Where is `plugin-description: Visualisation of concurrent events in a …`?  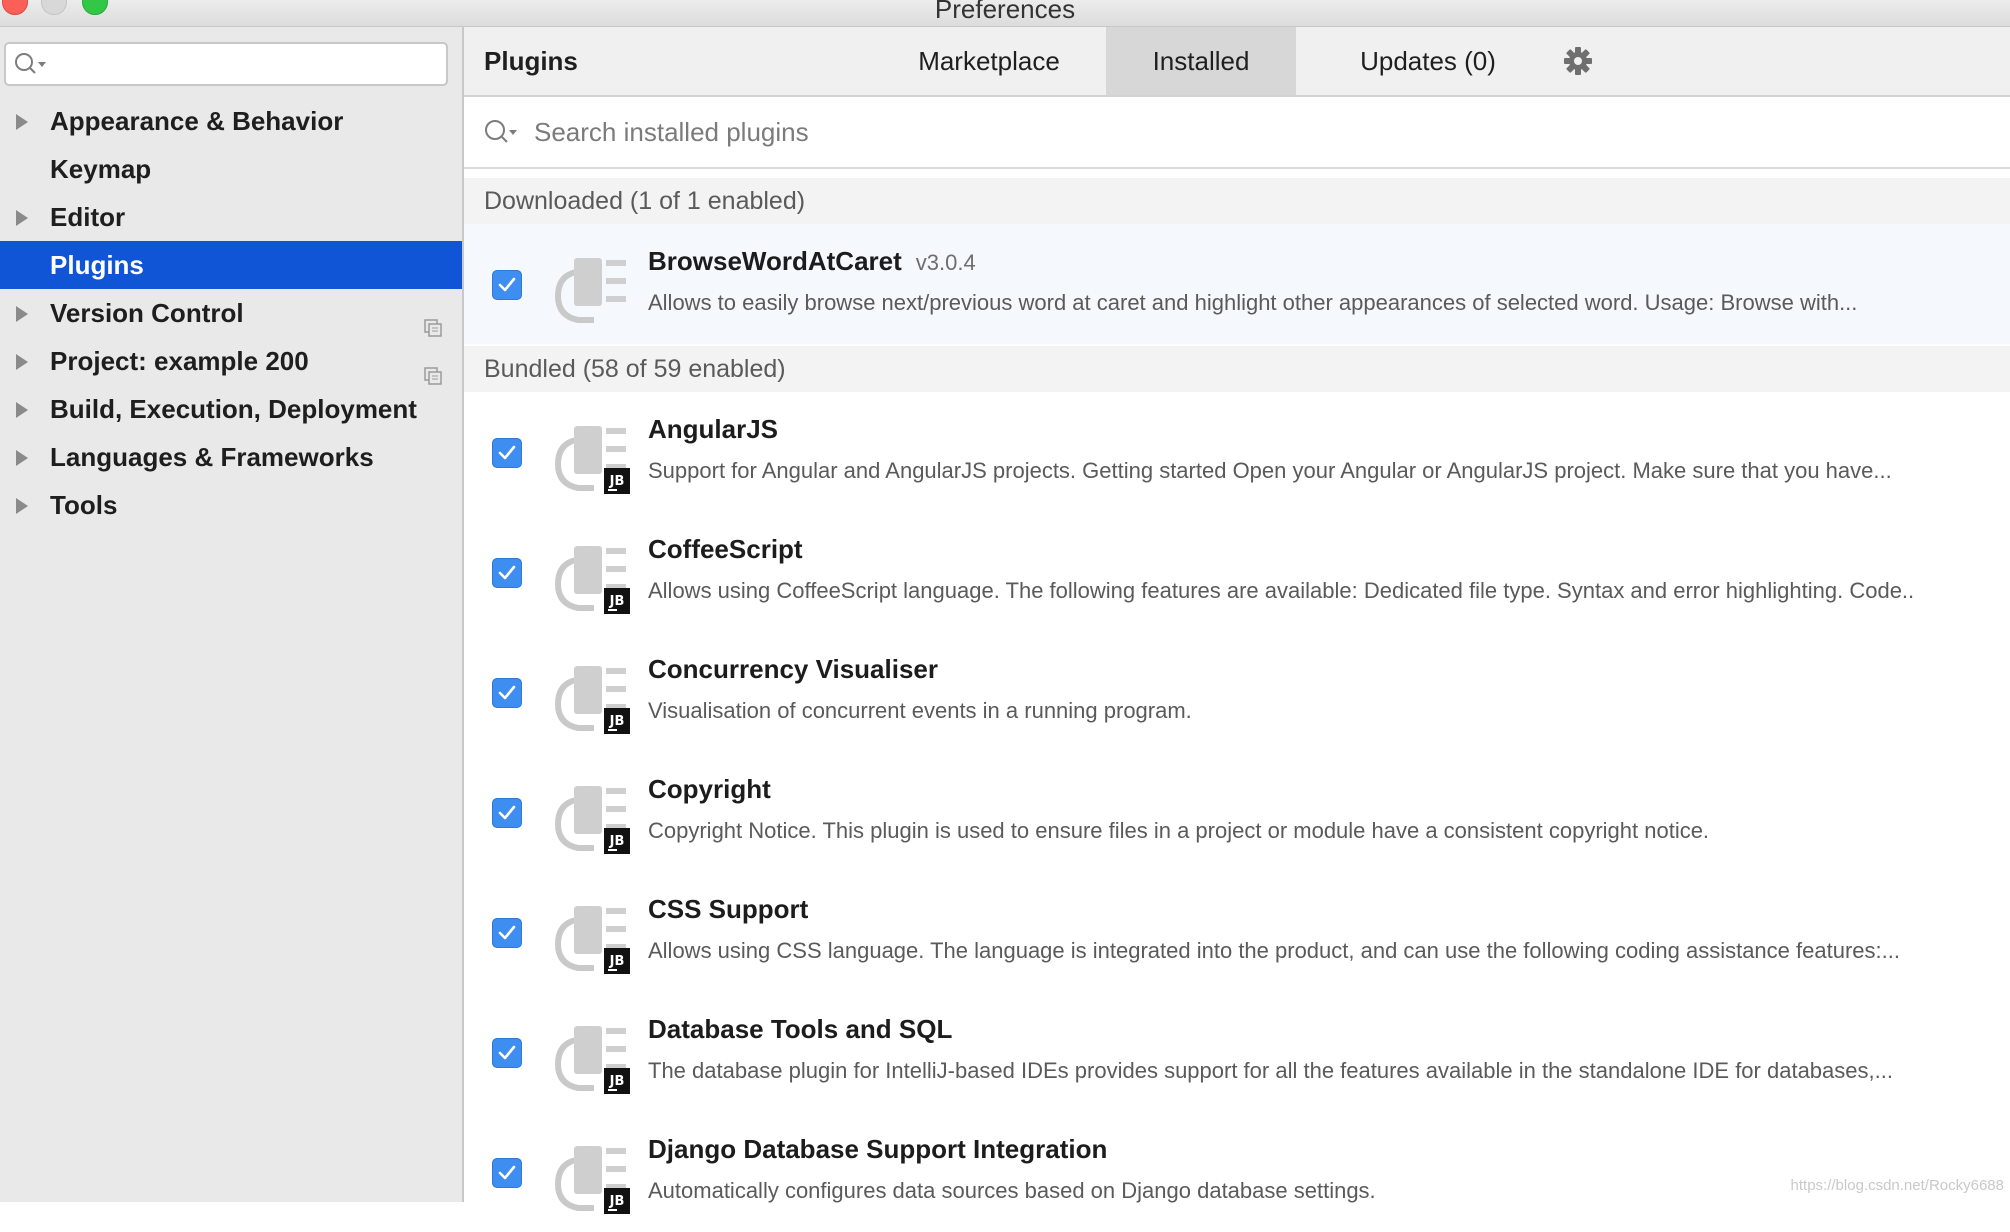 plugin-description: Visualisation of concurrent events in a … is located at coordinates (920, 710).